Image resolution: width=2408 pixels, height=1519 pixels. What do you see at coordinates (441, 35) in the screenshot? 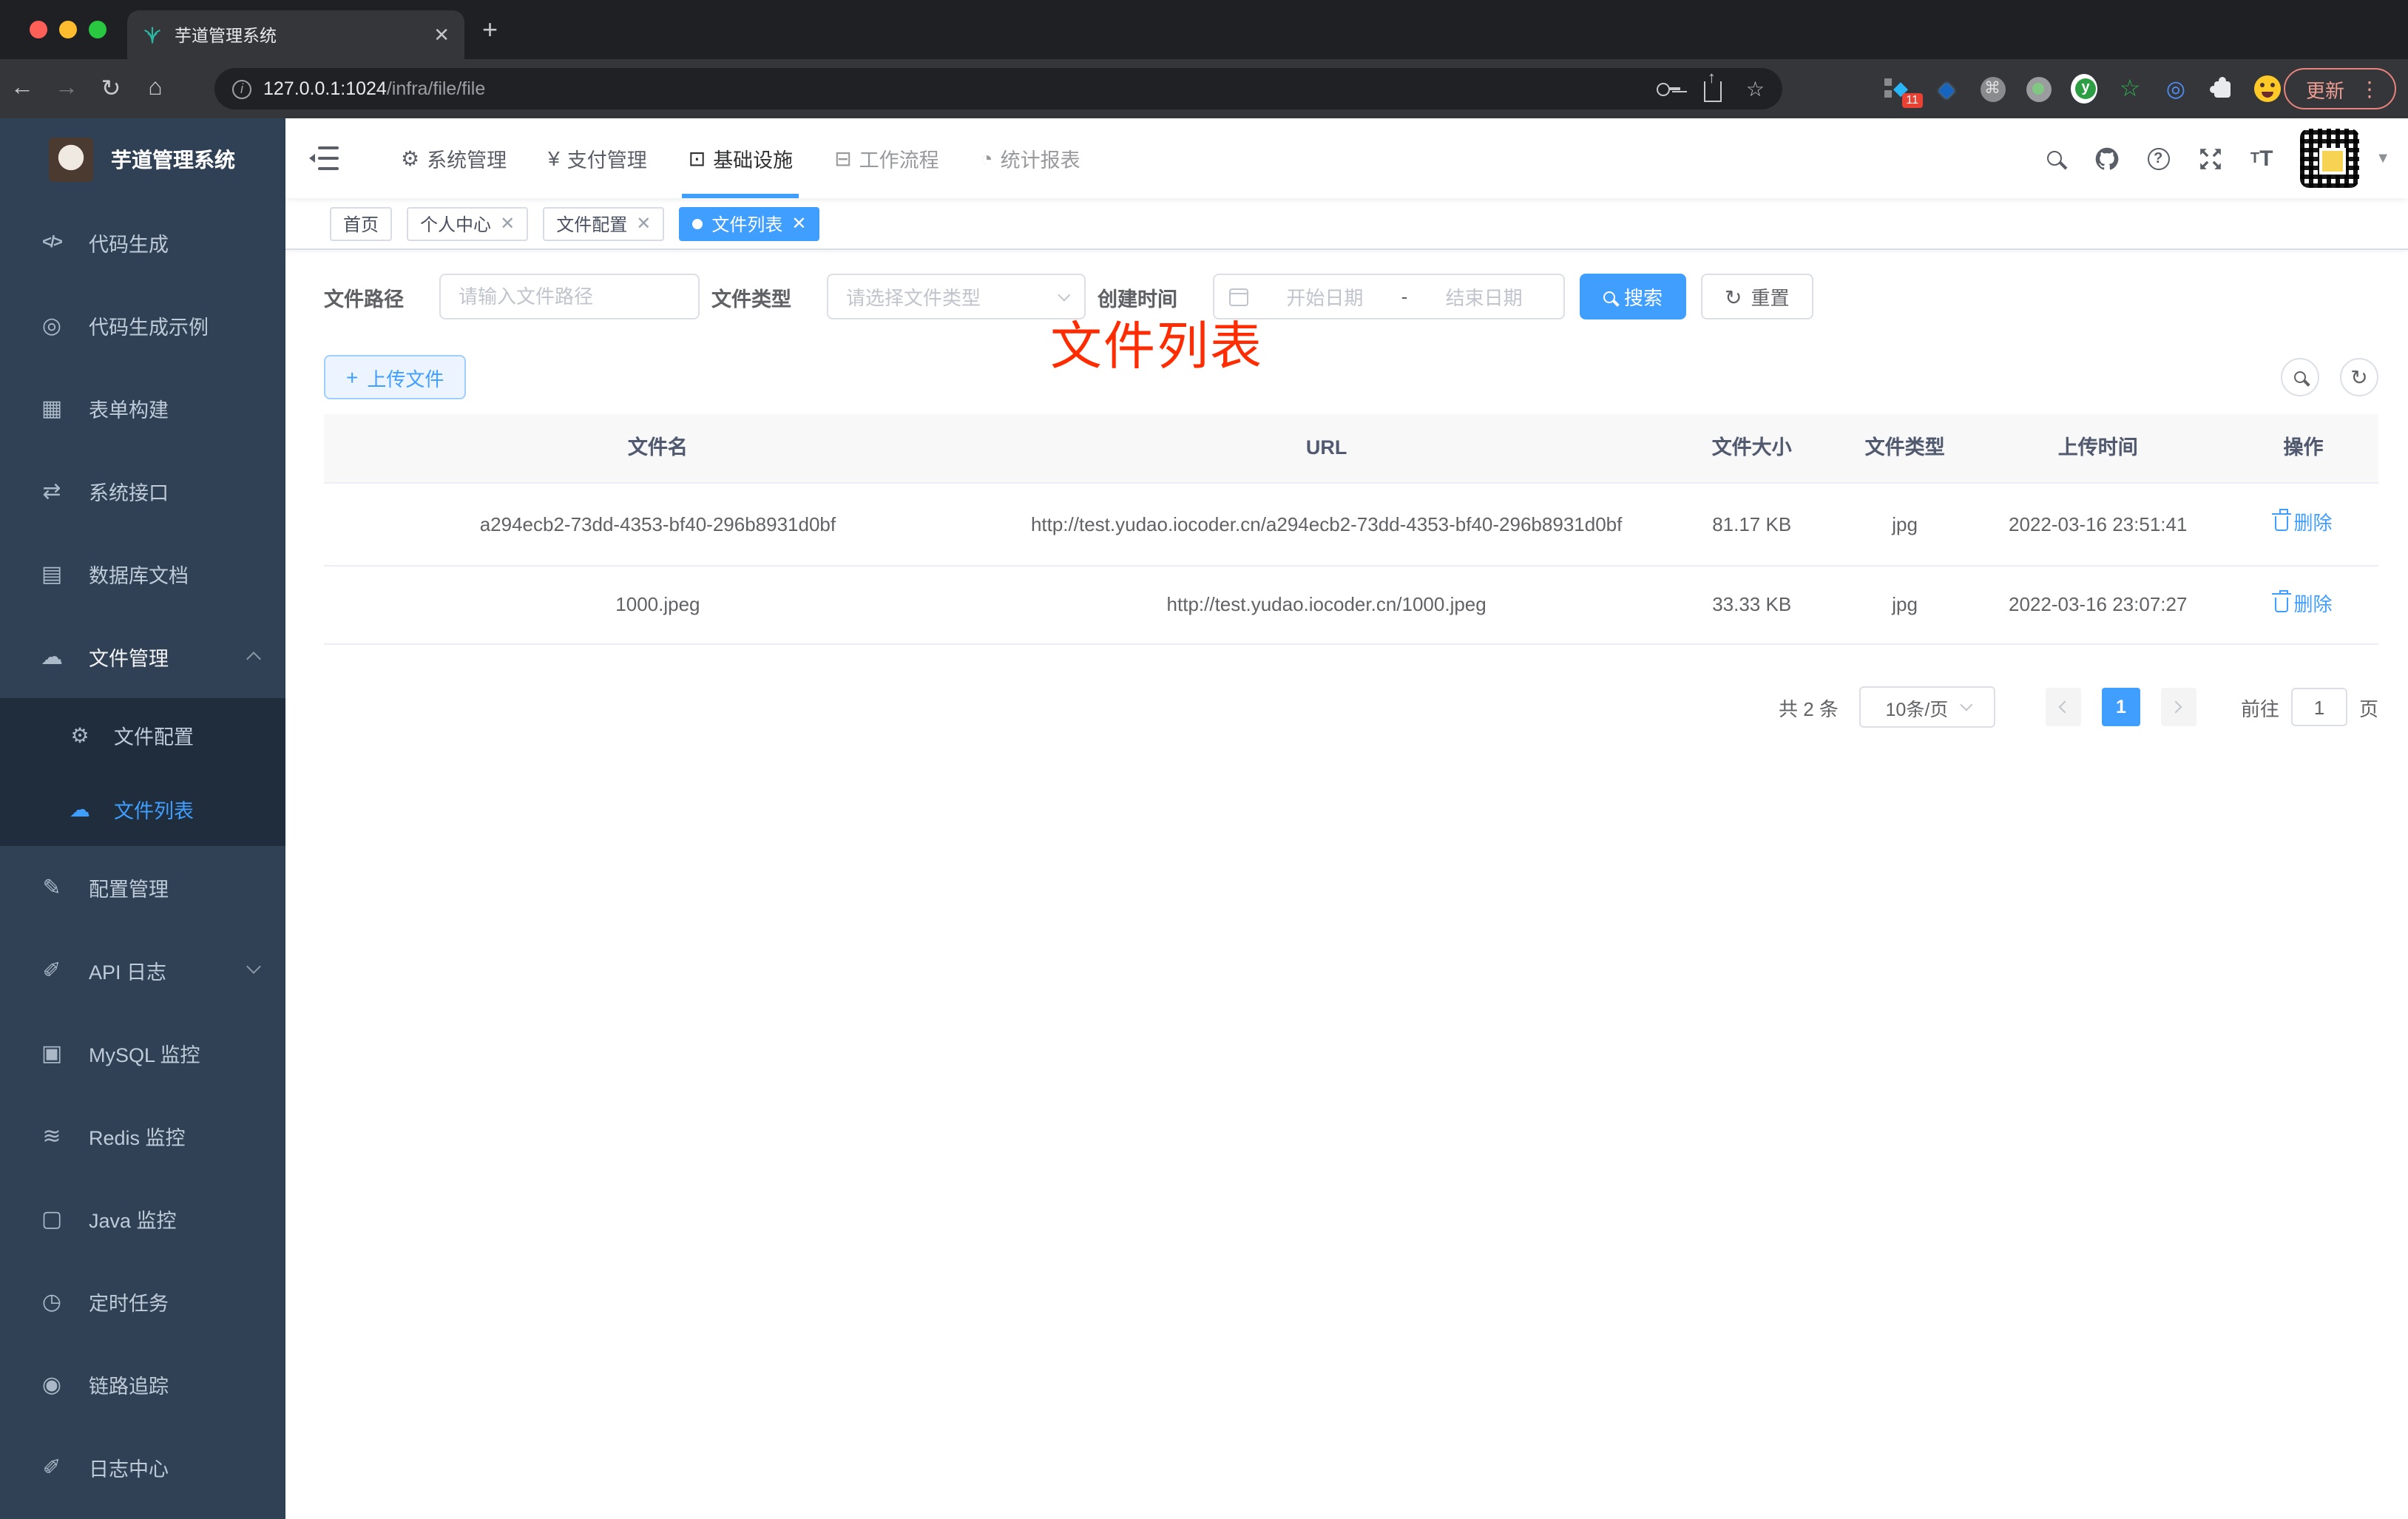
I see `tab-close-icon: ✕` at bounding box center [441, 35].